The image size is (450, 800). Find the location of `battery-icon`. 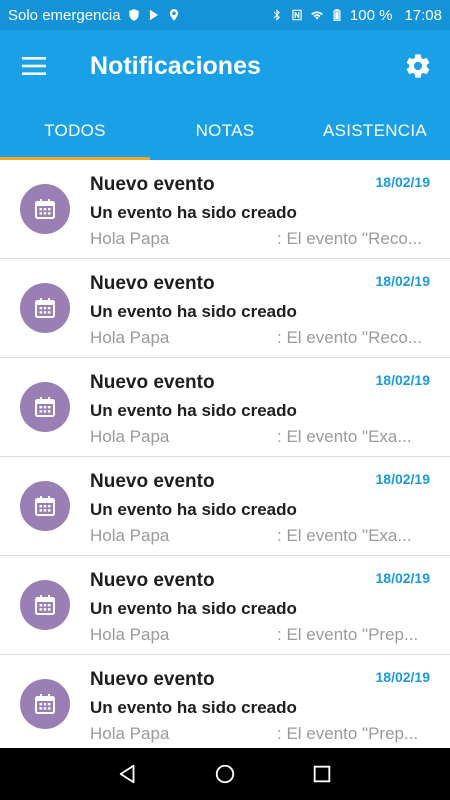

battery-icon is located at coordinates (337, 15).